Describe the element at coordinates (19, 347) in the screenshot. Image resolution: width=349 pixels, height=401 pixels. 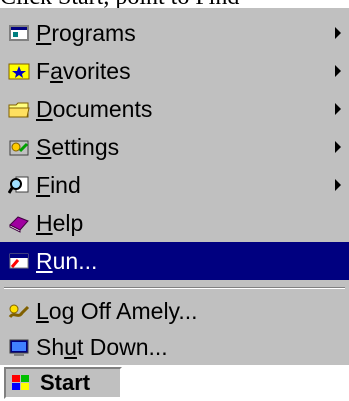
I see `shut-down-icon` at that location.